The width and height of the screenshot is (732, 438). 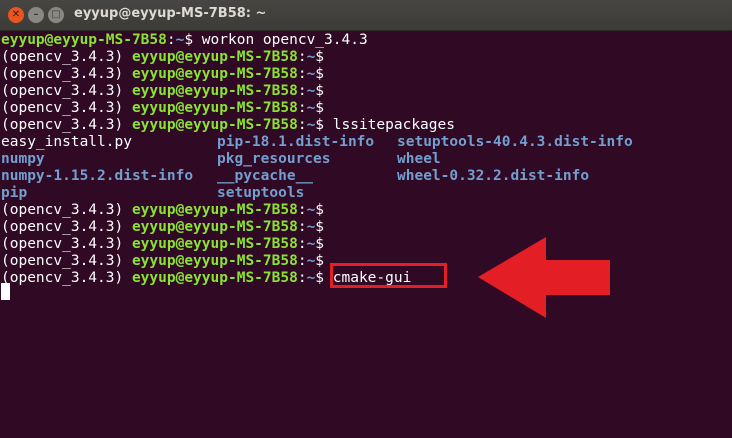 I want to click on highlight-box, so click(x=388, y=275).